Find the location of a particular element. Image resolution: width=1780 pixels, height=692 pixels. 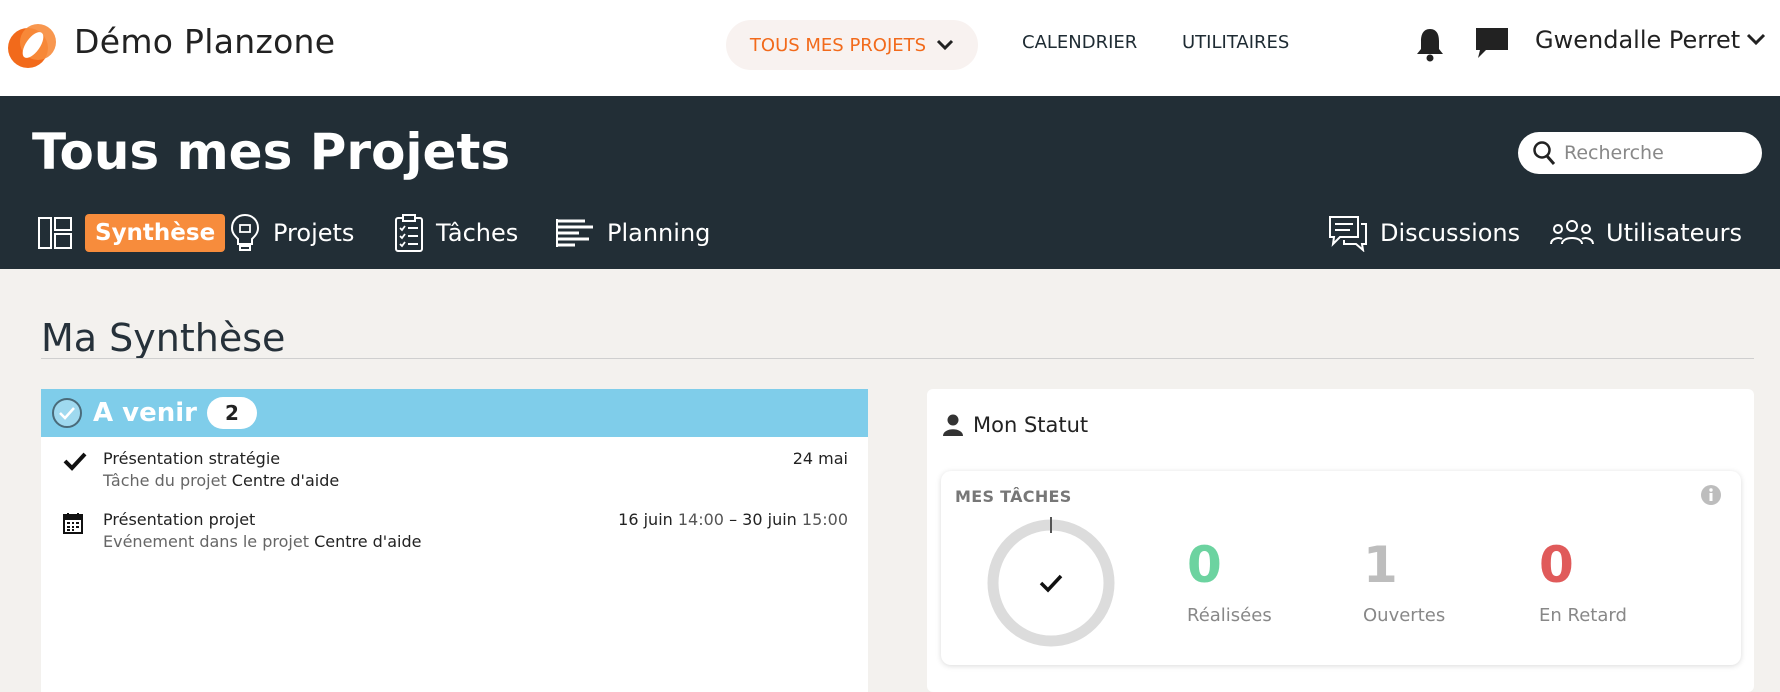

stat-done-value: 0 is located at coordinates (1204, 565).